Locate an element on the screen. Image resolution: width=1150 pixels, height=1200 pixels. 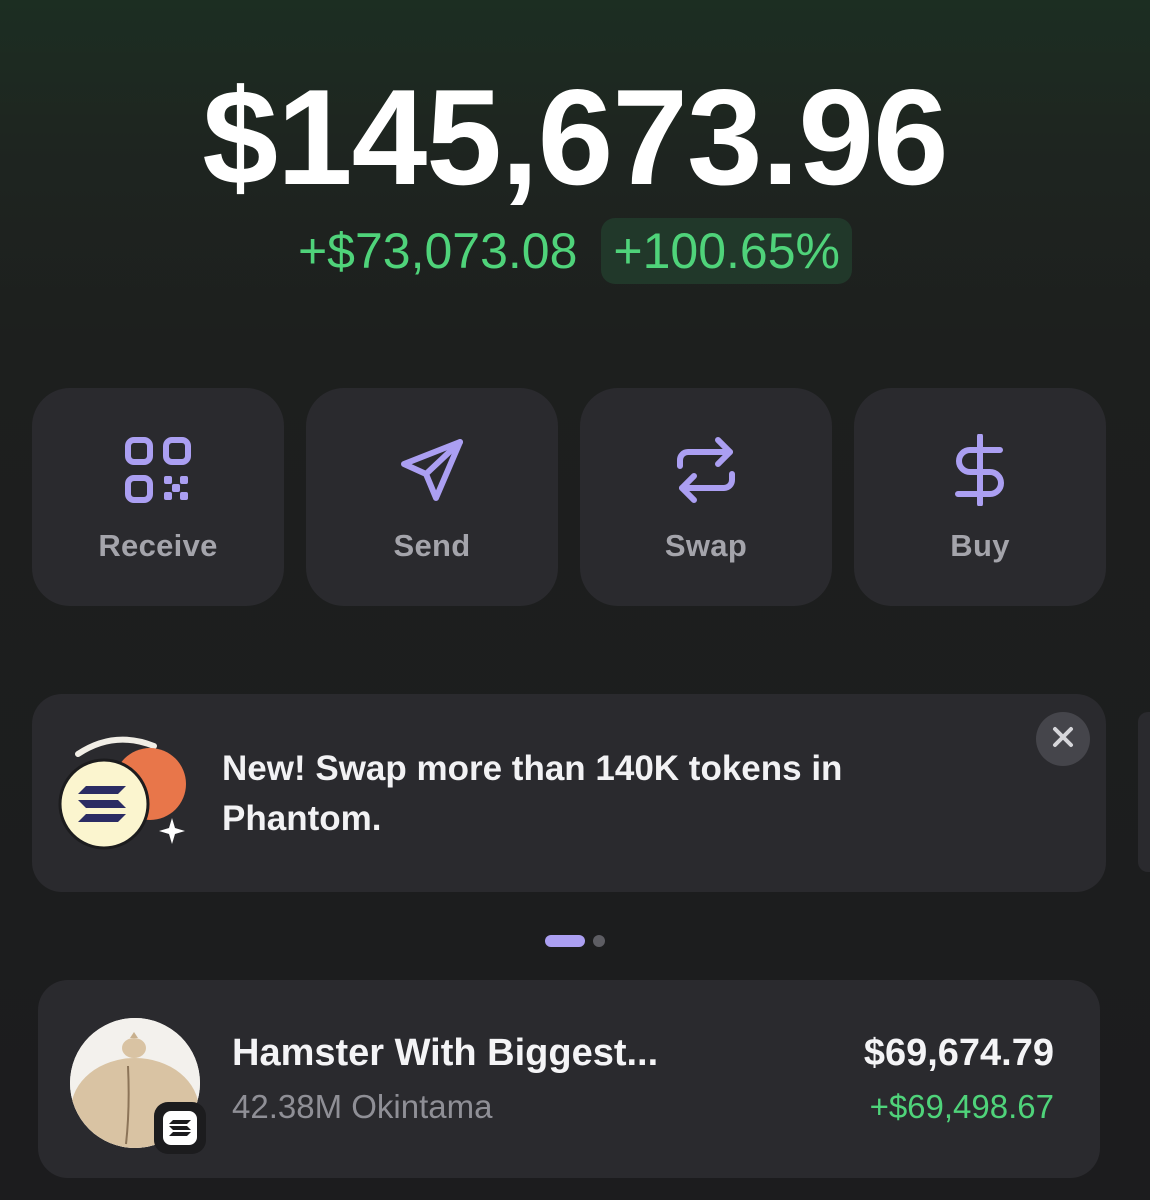
paper-plane-icon is located at coordinates (432, 470).